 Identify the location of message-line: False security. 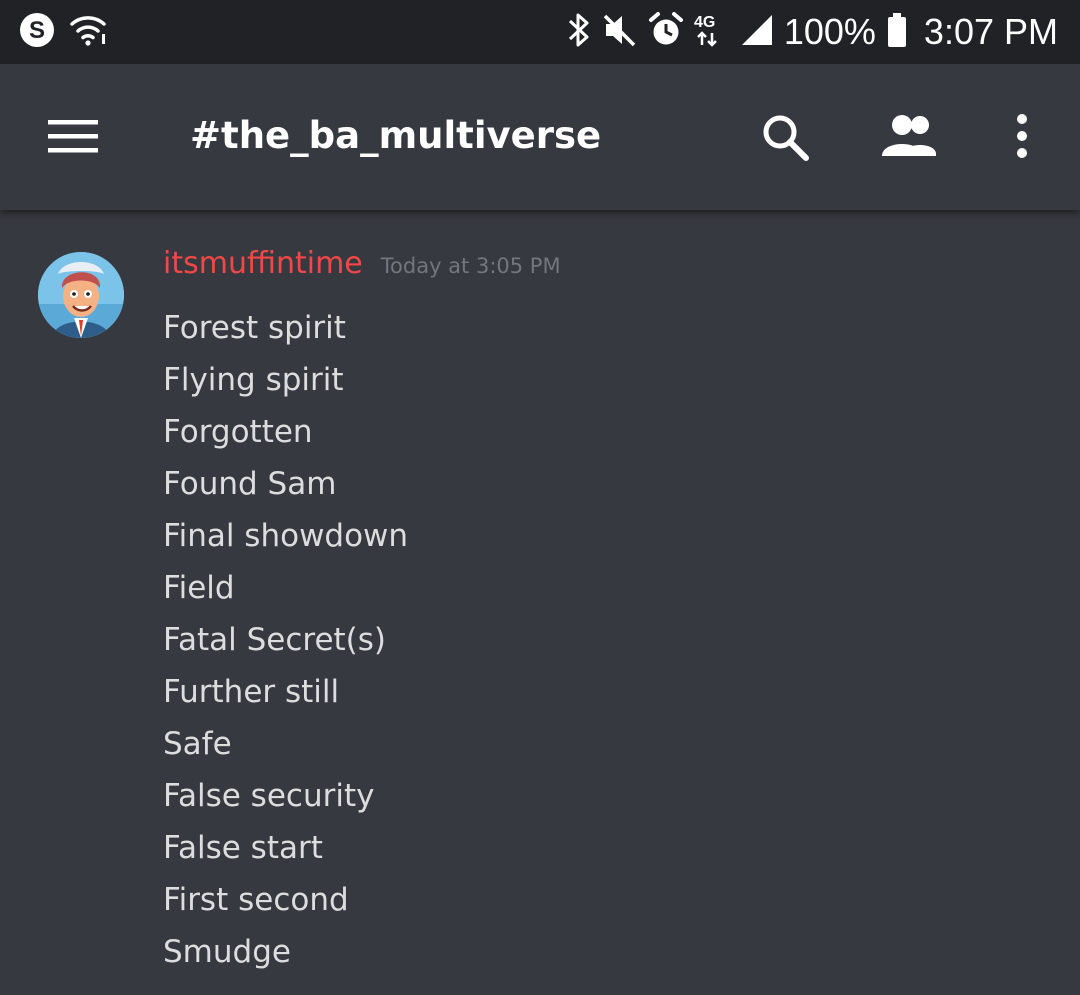
(269, 796).